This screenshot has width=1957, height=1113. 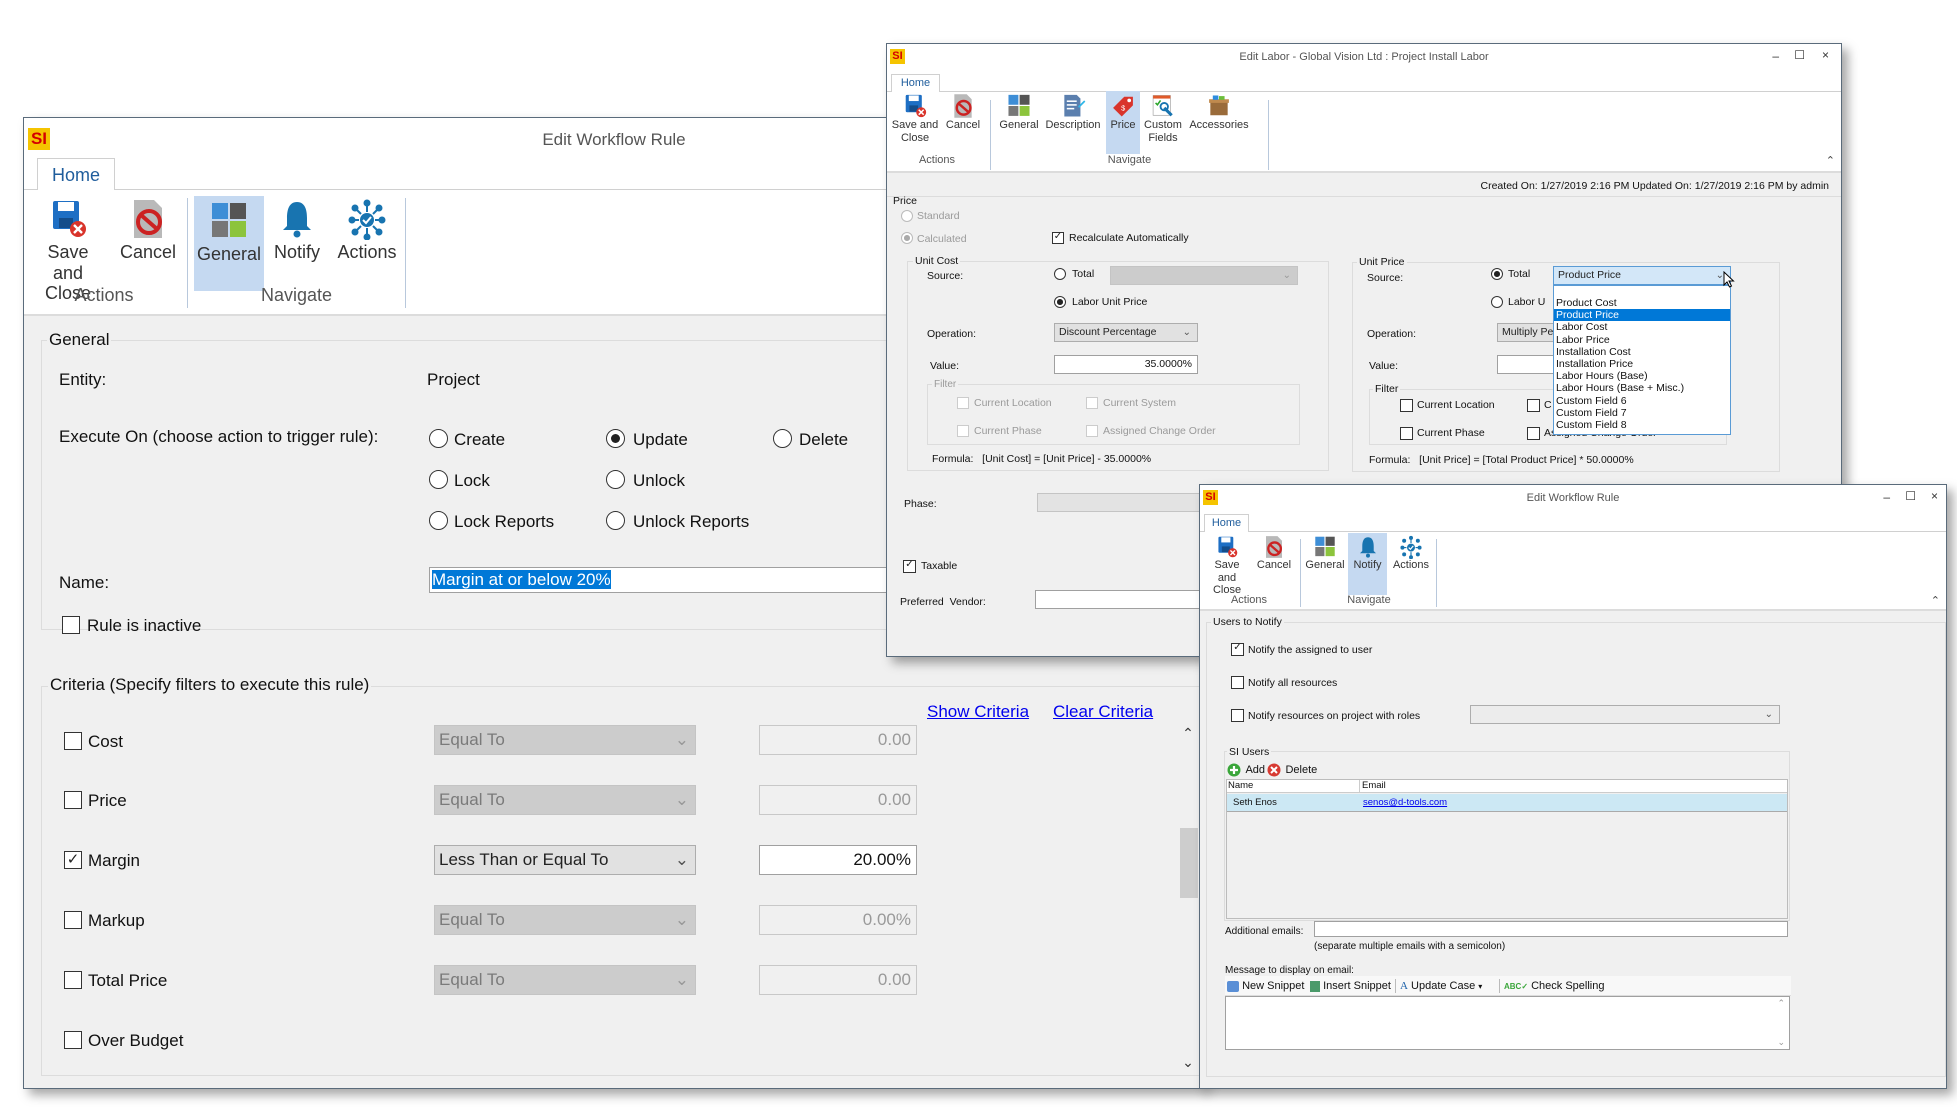 I want to click on dropdown-option: Labor Hours (Base), so click(x=1642, y=376).